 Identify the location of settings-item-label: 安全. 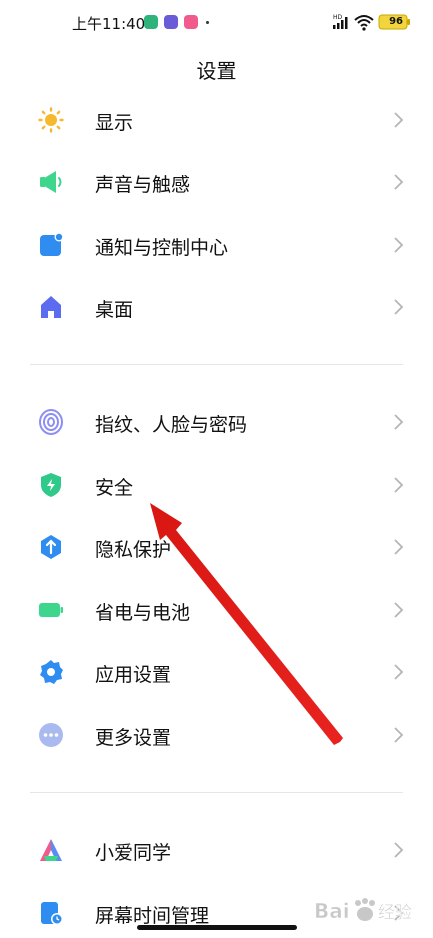
(114, 488).